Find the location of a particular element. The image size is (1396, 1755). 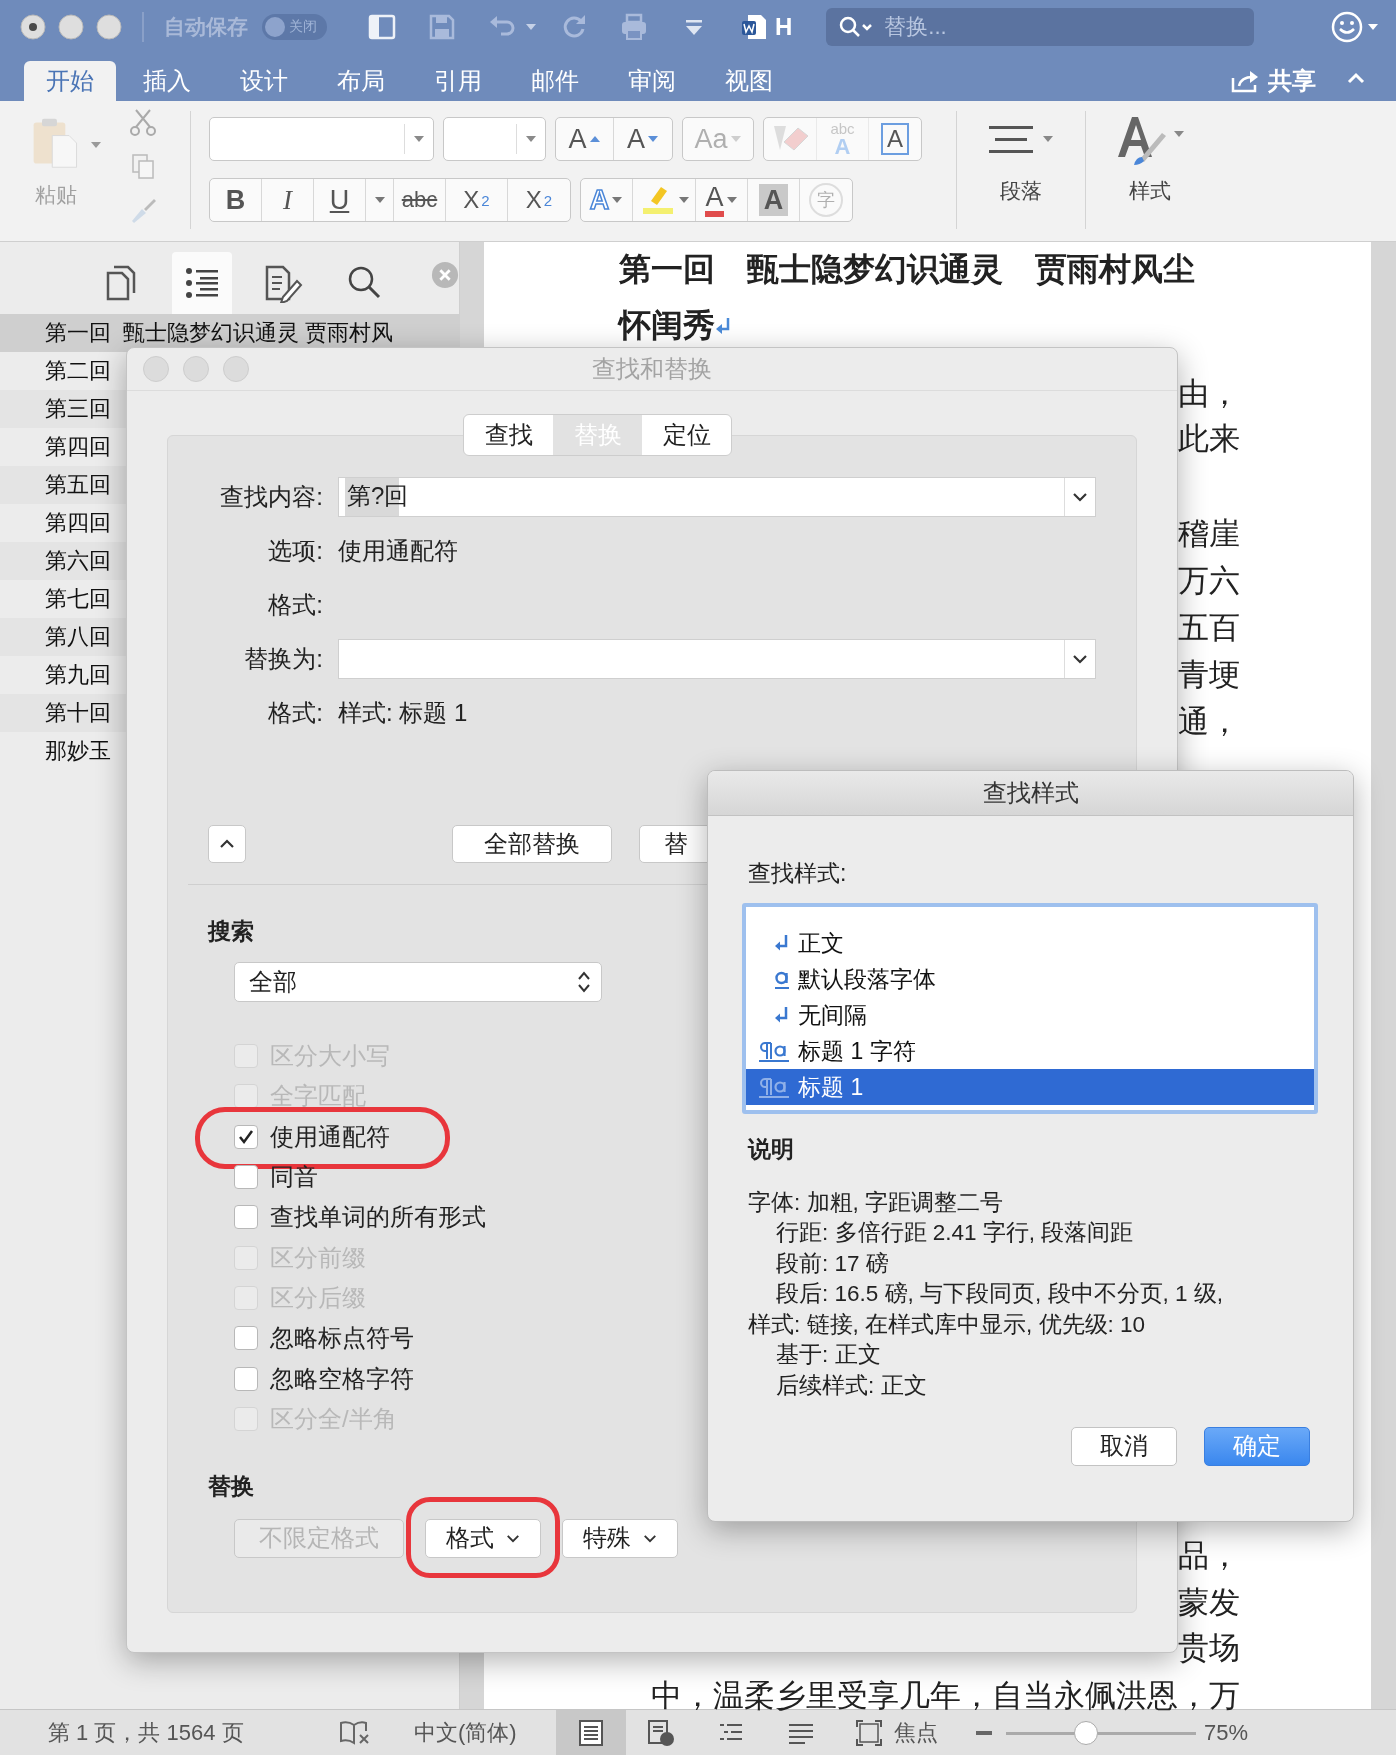

body-text: 稽崖 is located at coordinates (1209, 534).